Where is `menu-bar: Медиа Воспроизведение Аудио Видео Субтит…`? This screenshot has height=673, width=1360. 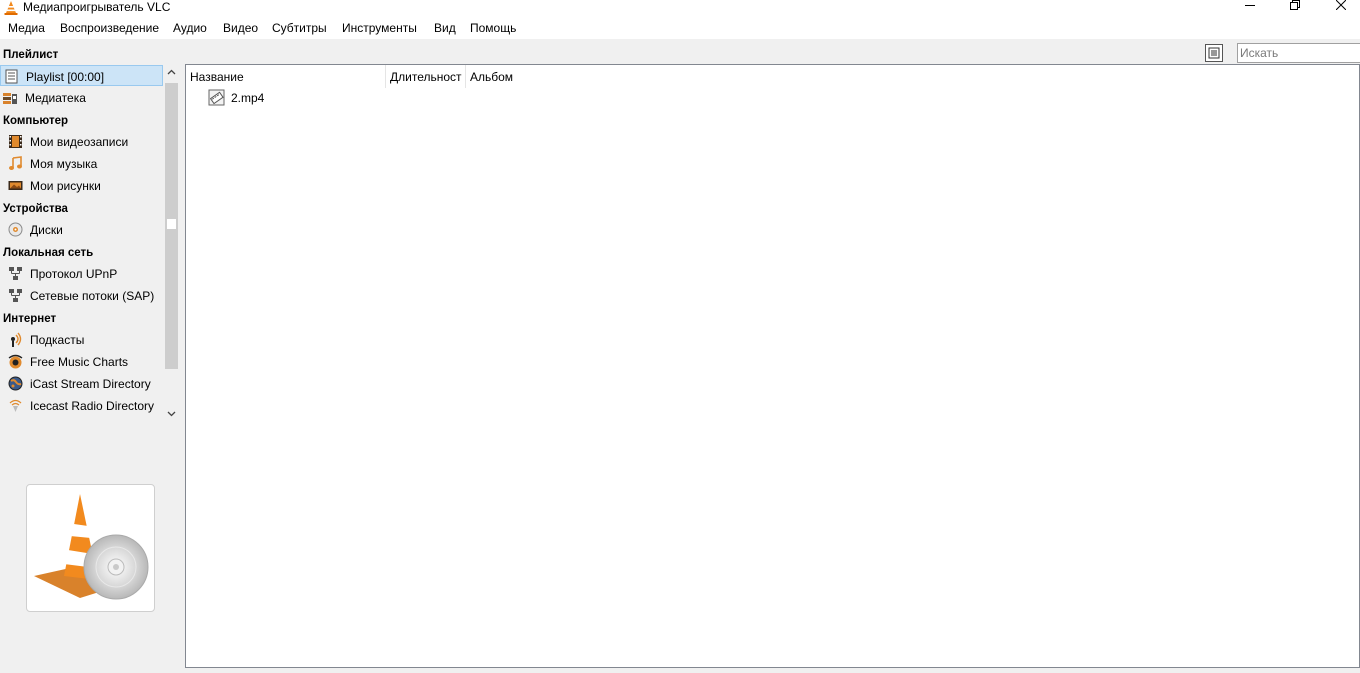
menu-bar: Медиа Воспроизведение Аудио Видео Субтит… is located at coordinates (680, 28).